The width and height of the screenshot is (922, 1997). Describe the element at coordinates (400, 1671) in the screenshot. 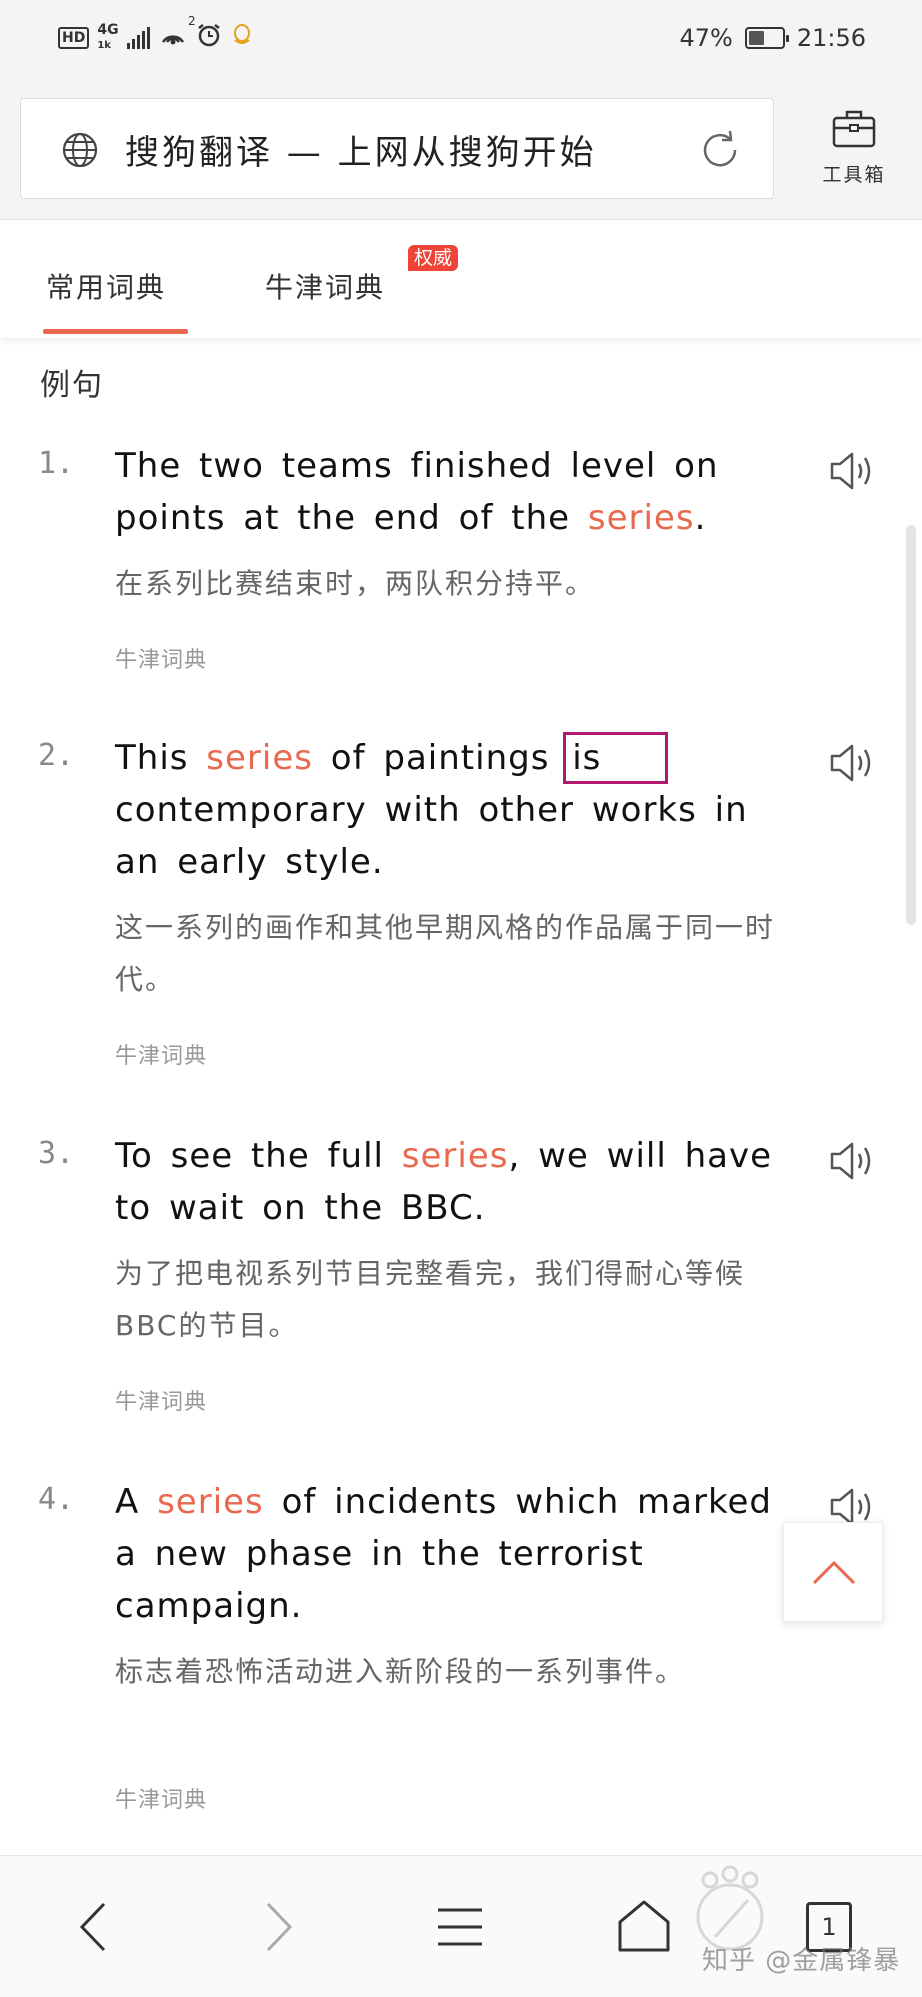

I see `example-translation-zh: 标志着恐怖活动进入新阶段的一系列事件。` at that location.